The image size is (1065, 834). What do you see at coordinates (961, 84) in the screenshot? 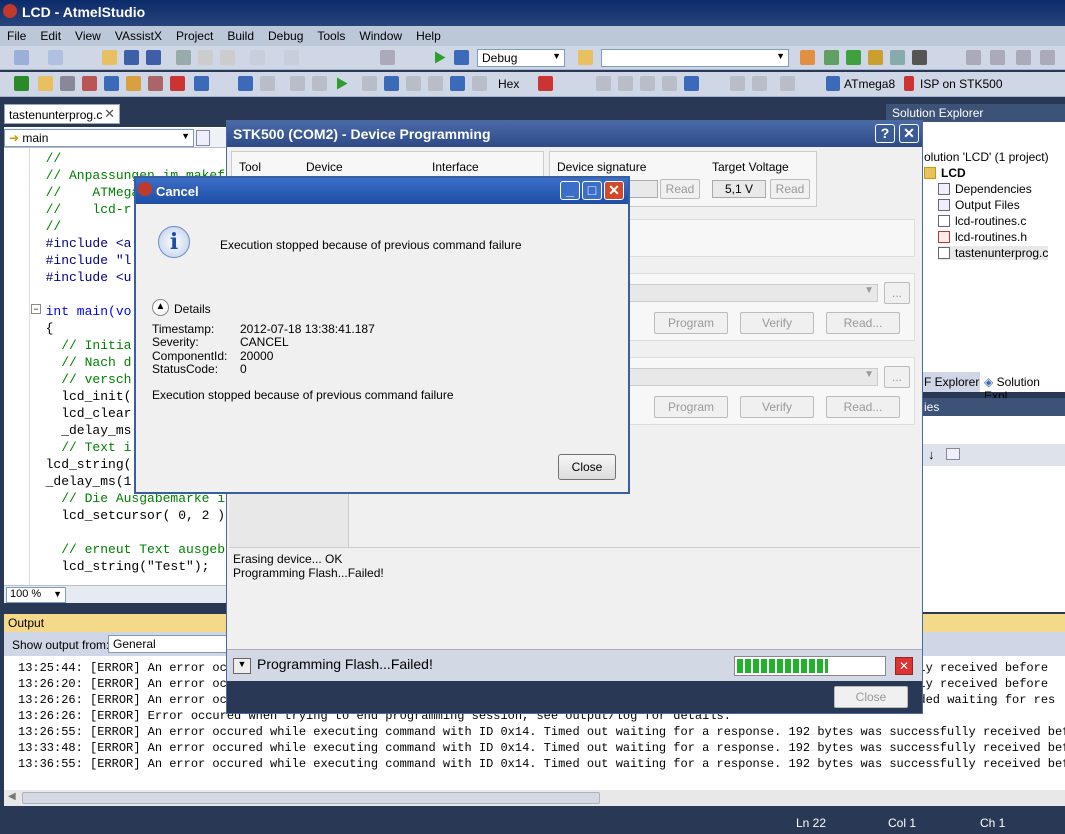
I see `tool-selector: ISP on STK500` at bounding box center [961, 84].